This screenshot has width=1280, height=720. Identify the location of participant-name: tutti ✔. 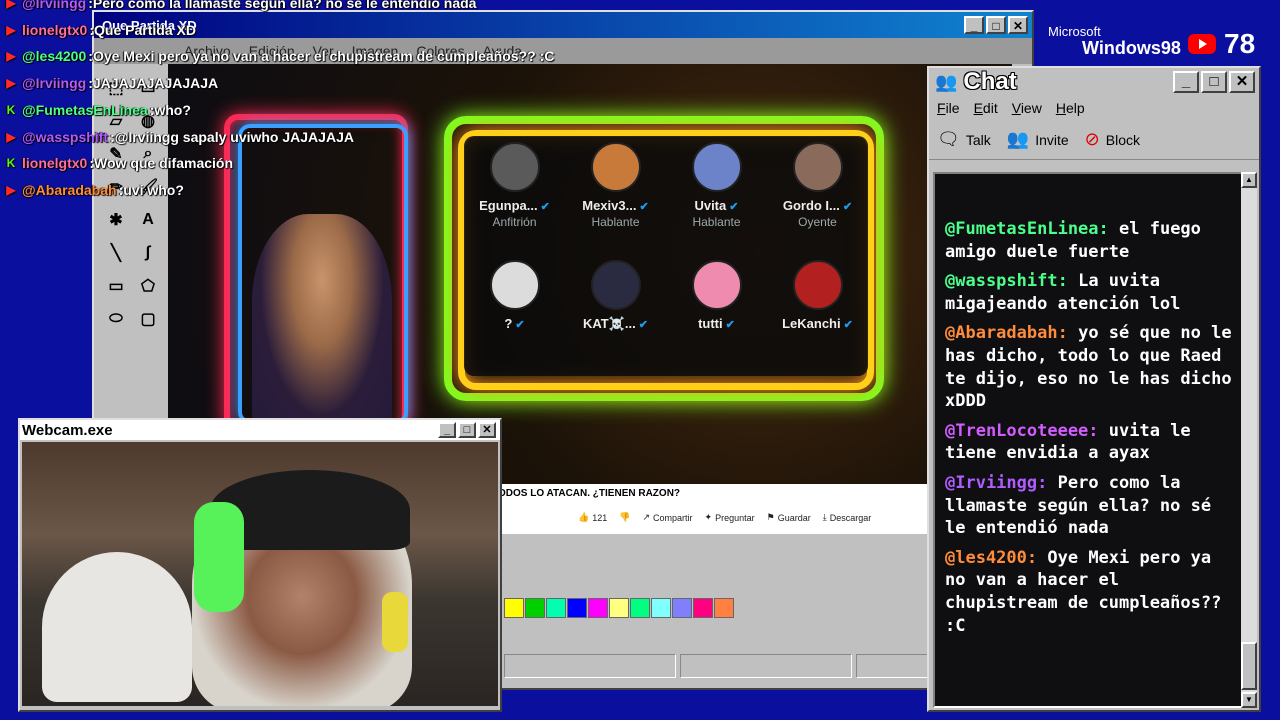
(716, 323).